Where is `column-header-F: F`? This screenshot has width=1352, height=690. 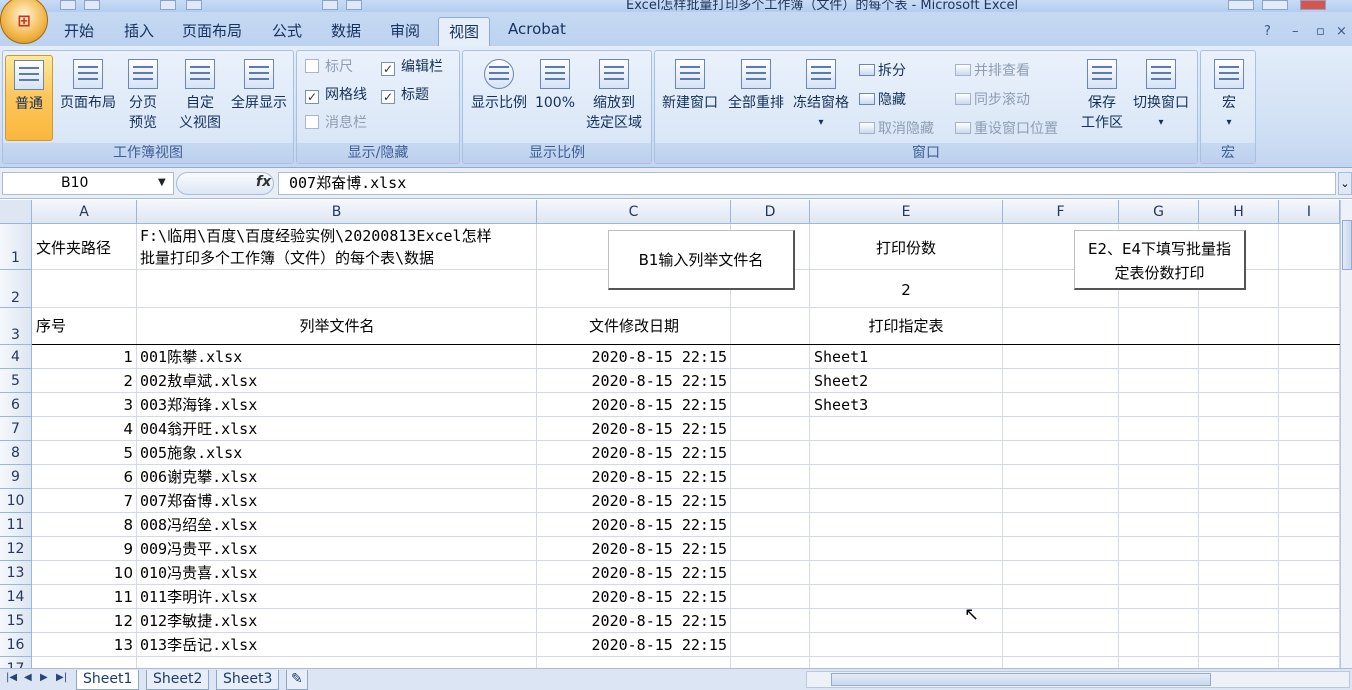
column-header-F: F is located at coordinates (1061, 212).